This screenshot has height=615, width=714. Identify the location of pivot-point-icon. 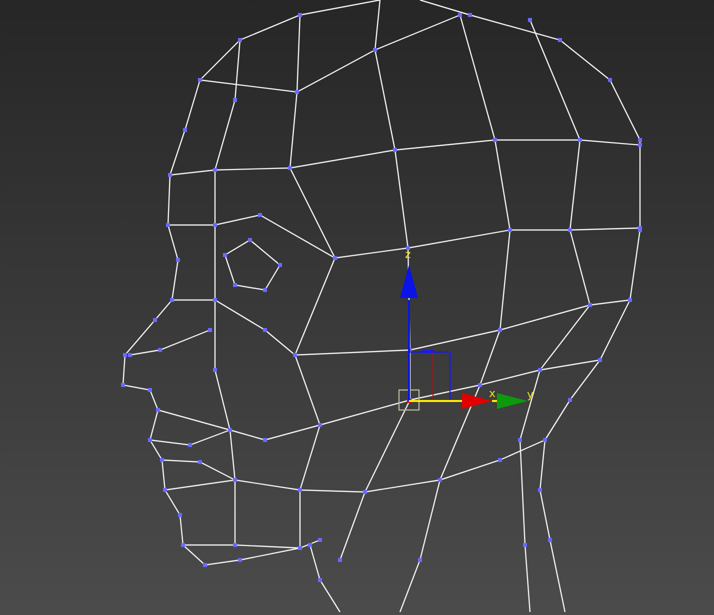
(409, 401).